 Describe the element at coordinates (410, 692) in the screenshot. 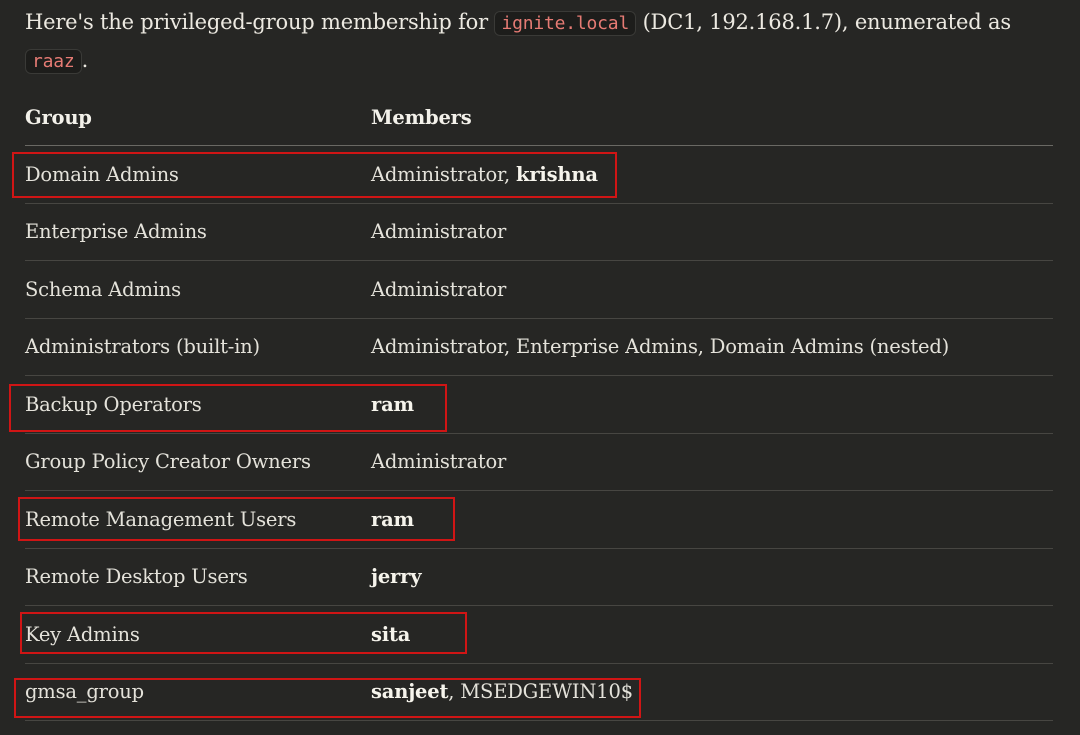

I see `member-name-bold: sanjeet` at that location.